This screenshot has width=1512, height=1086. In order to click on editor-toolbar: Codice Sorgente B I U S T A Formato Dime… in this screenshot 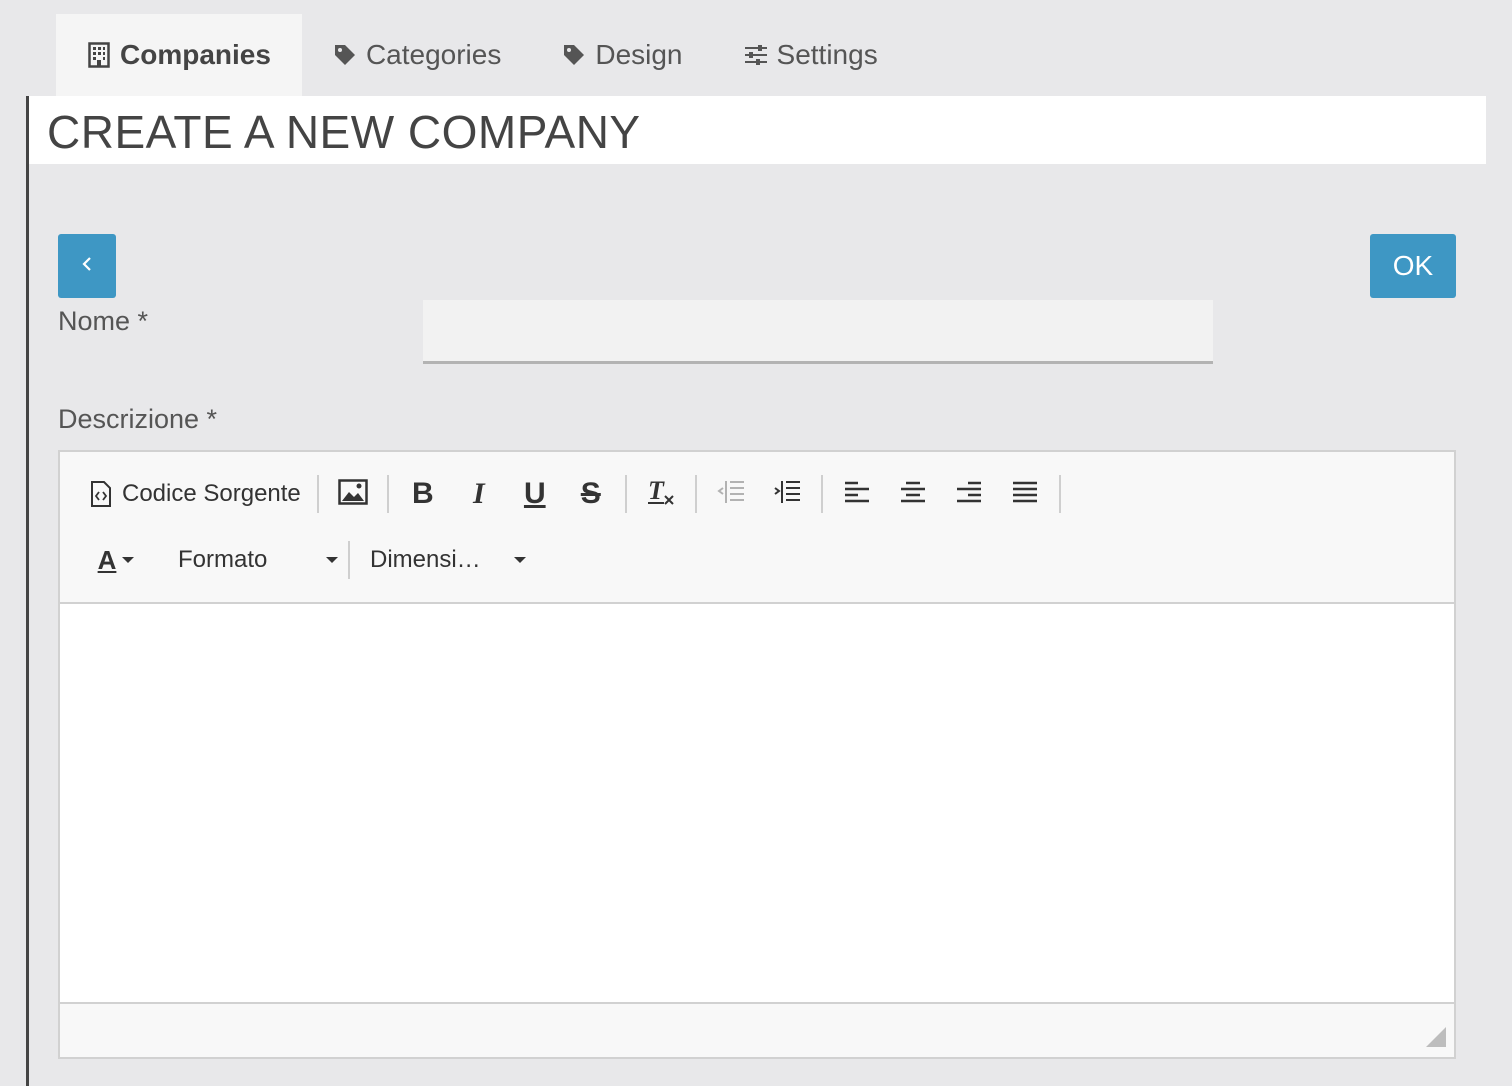, I will do `click(757, 527)`.